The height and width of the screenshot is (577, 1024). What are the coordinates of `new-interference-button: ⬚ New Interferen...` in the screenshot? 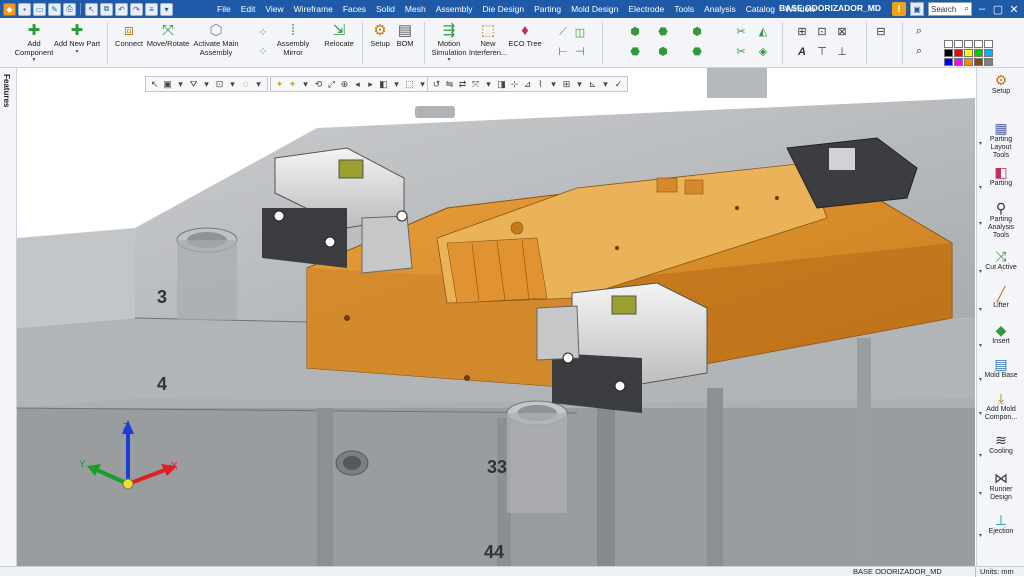 It's located at (488, 39).